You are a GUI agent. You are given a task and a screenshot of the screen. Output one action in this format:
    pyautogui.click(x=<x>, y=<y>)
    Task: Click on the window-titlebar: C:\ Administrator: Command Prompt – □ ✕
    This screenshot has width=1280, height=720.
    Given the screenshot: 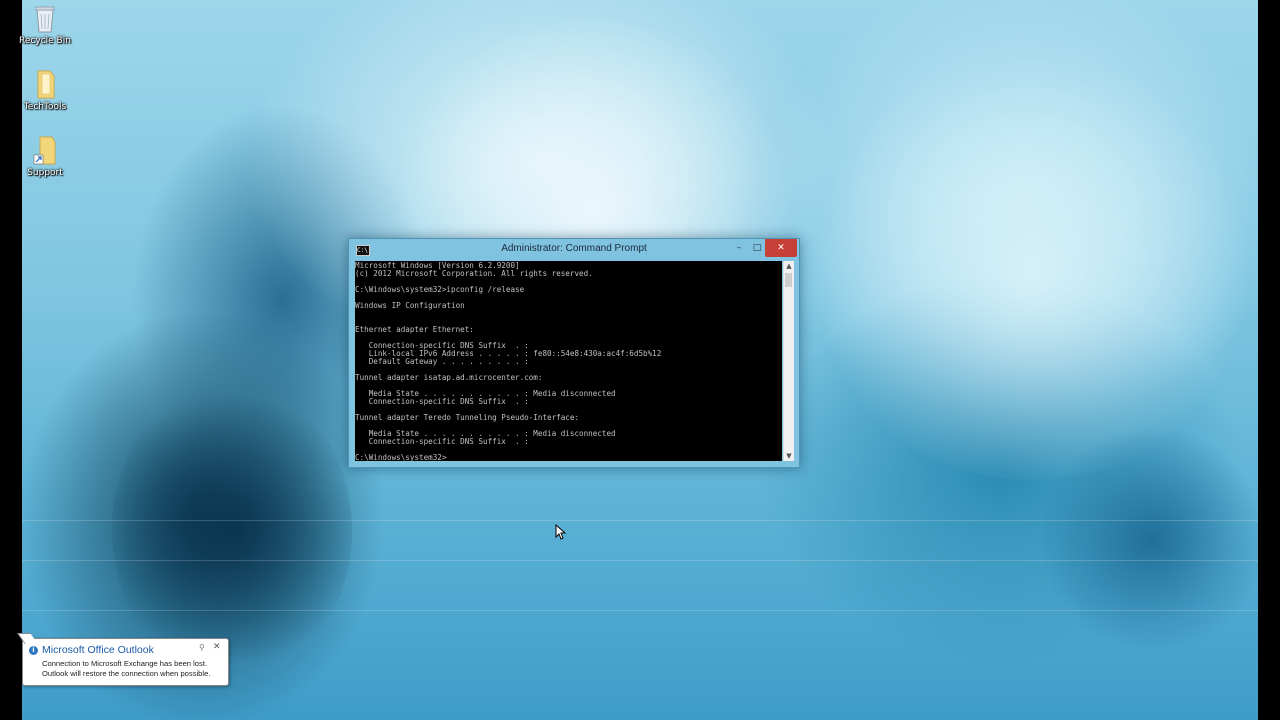 What is the action you would take?
    pyautogui.click(x=574, y=250)
    